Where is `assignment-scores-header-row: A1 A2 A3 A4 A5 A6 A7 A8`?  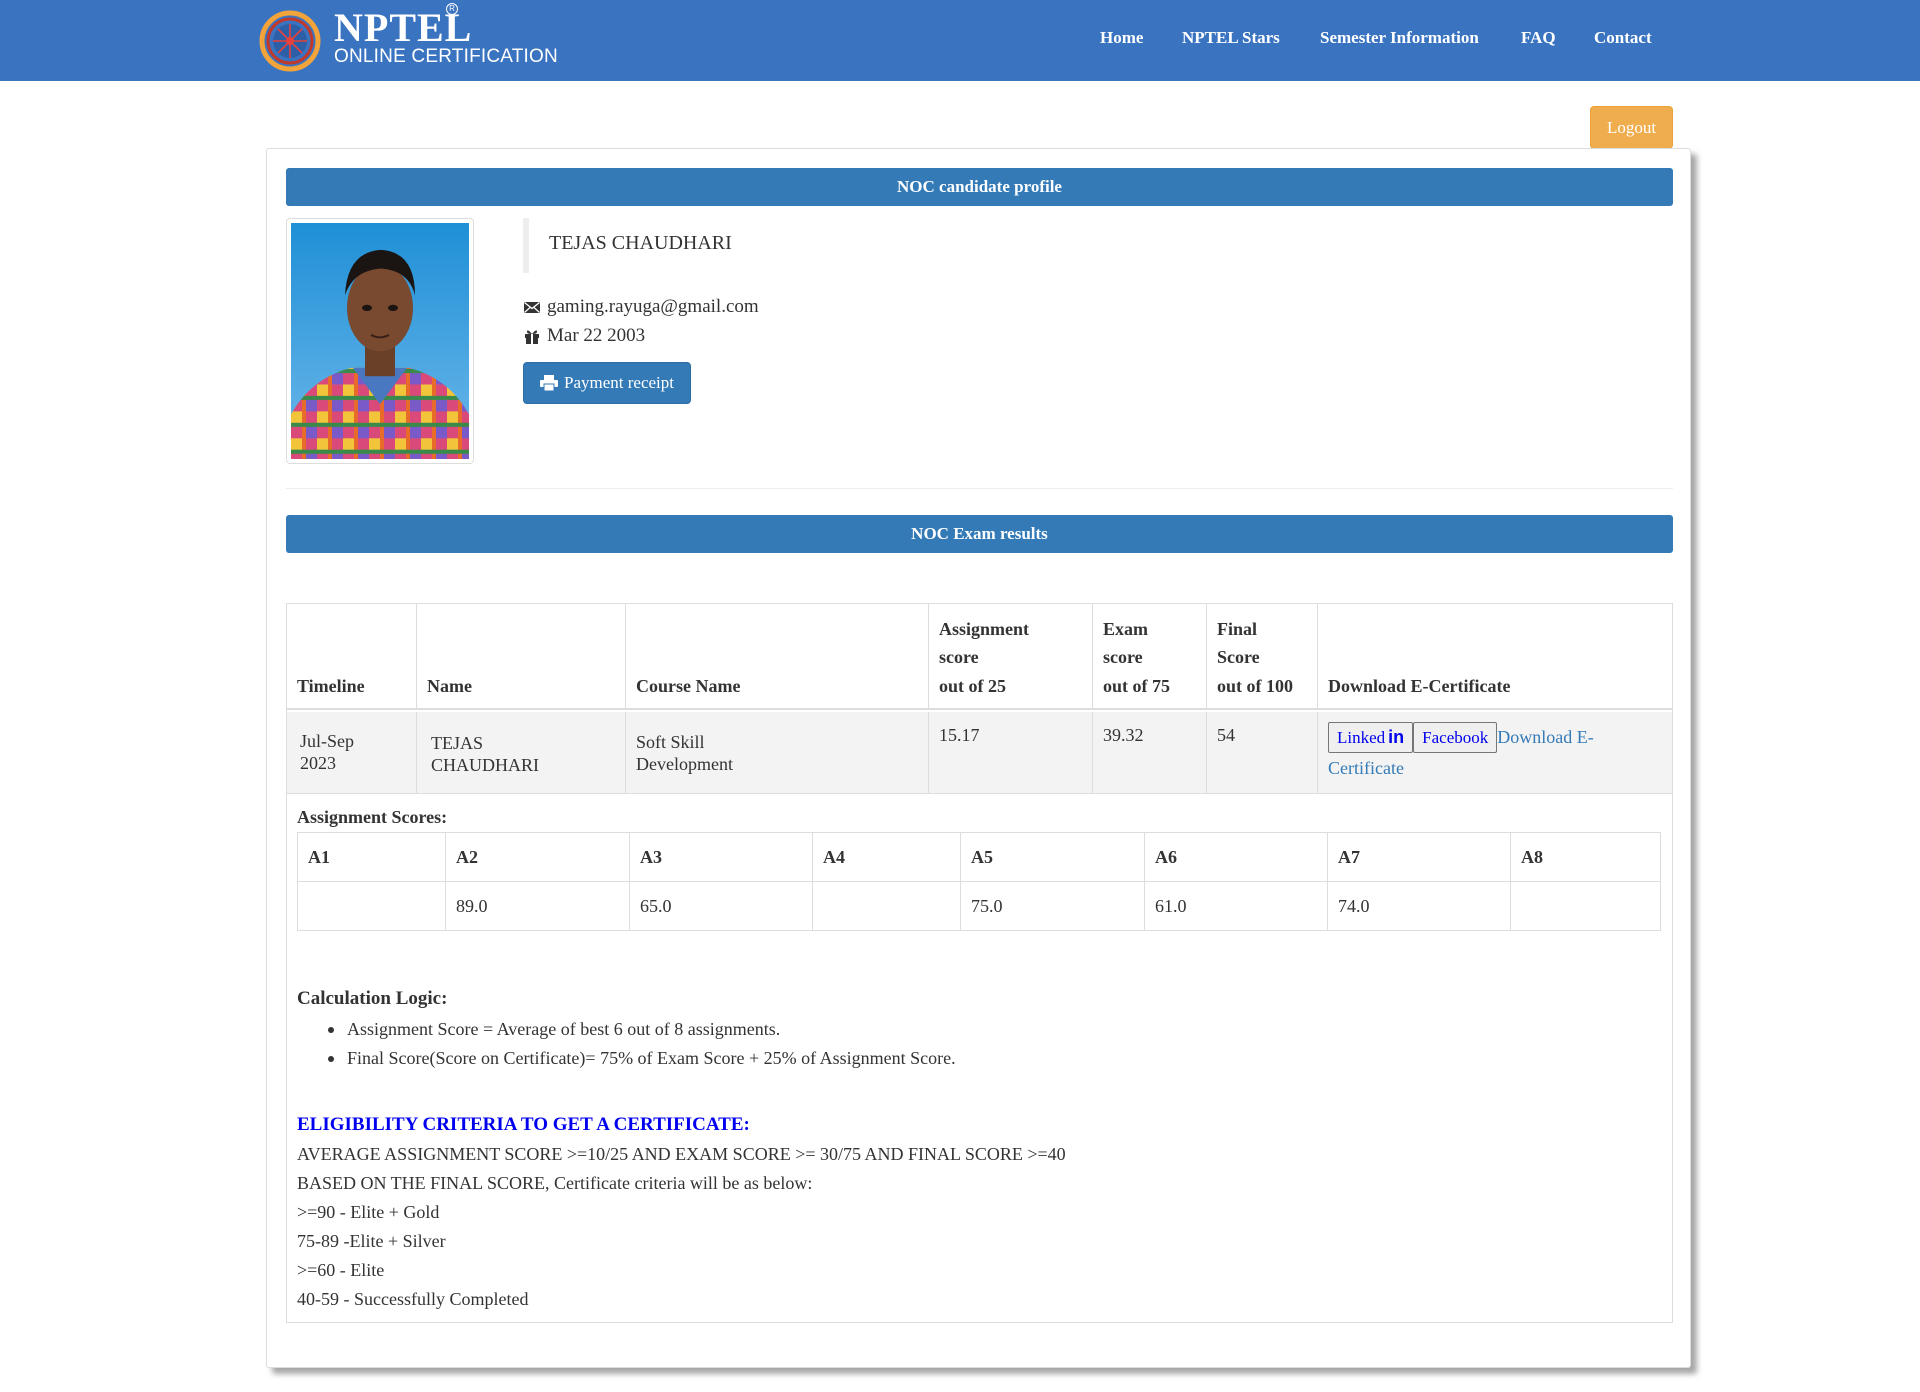 assignment-scores-header-row: A1 A2 A3 A4 A5 A6 A7 A8 is located at coordinates (979, 857).